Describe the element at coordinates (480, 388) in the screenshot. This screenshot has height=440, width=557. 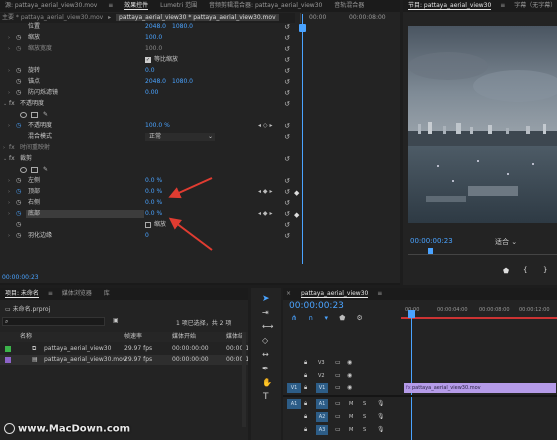
I see `timeline-clip: fx pattaya_aerial_view30.mov` at that location.